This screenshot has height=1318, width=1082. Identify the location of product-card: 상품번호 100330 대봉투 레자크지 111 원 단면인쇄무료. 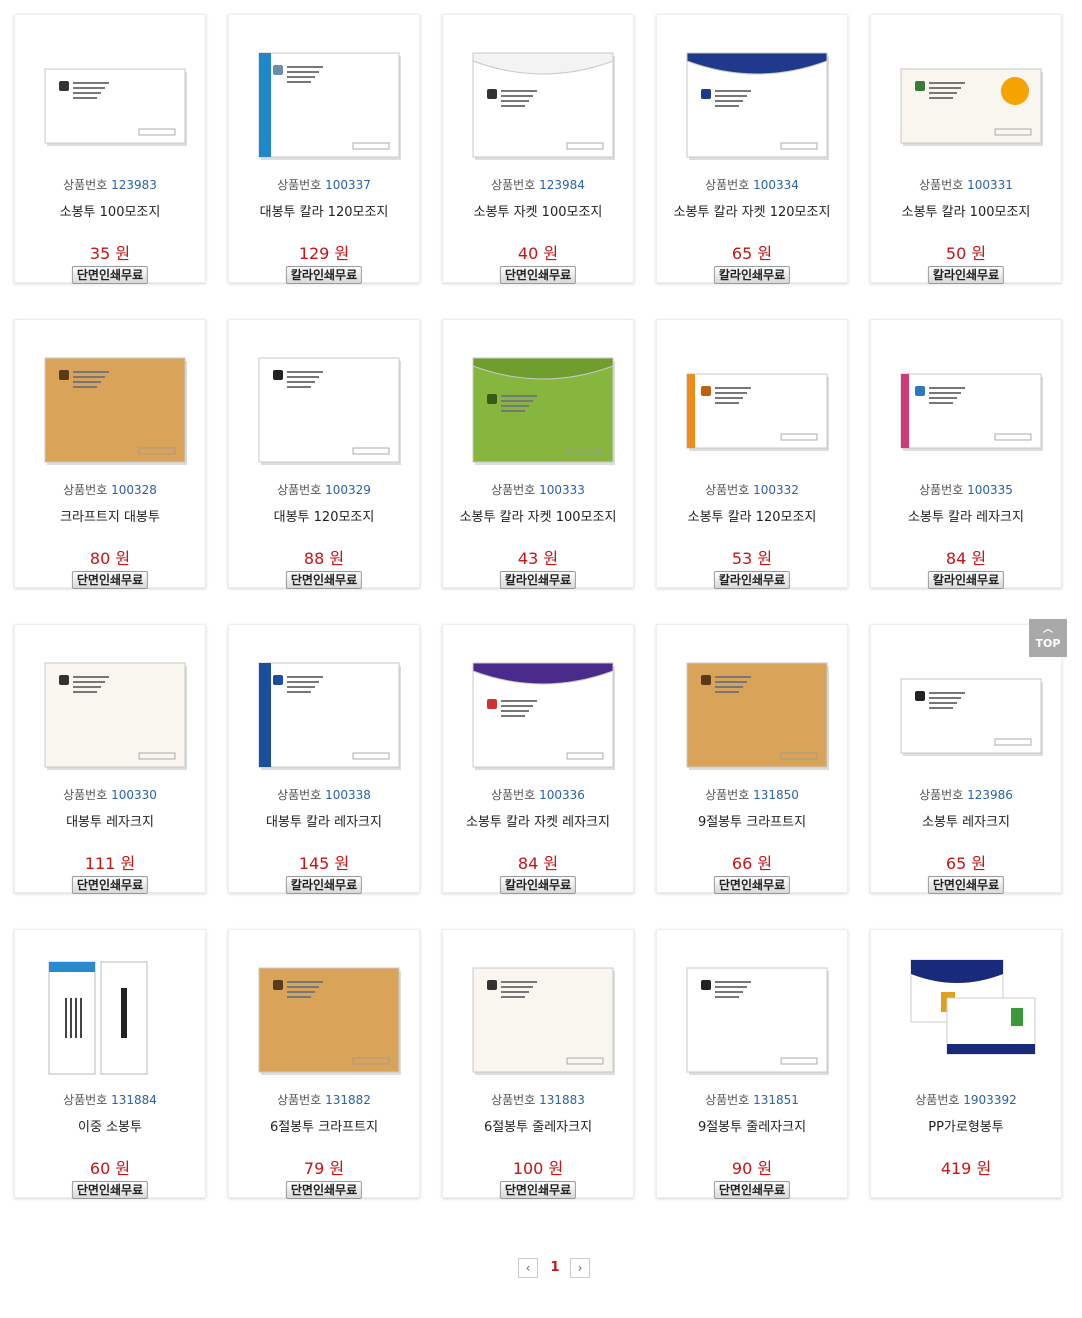
(110, 759).